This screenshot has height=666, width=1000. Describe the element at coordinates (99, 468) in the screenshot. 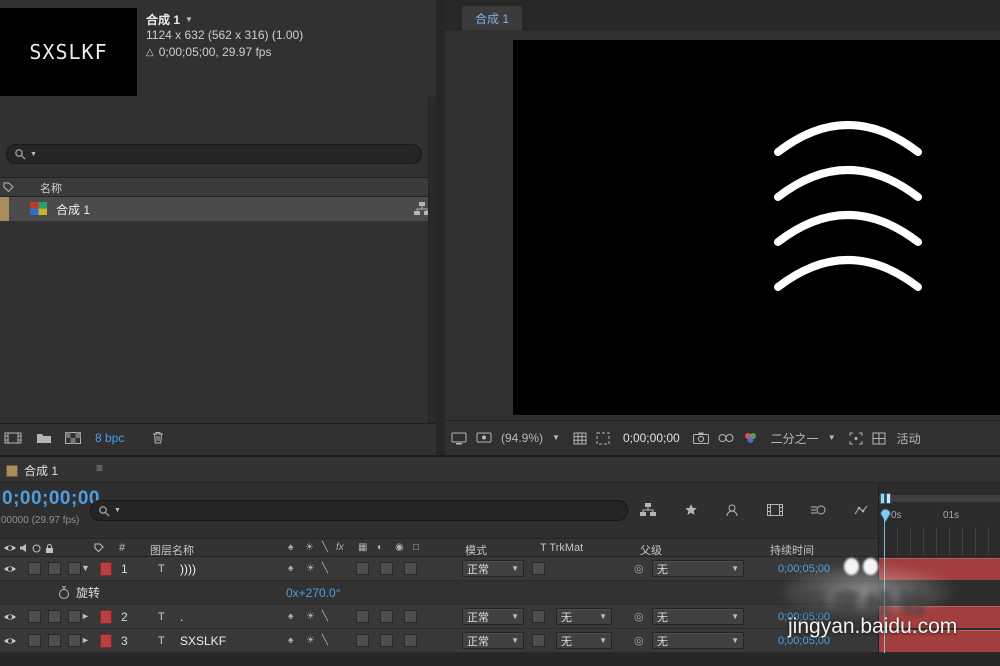

I see `panel-menu-icon: ≡` at that location.